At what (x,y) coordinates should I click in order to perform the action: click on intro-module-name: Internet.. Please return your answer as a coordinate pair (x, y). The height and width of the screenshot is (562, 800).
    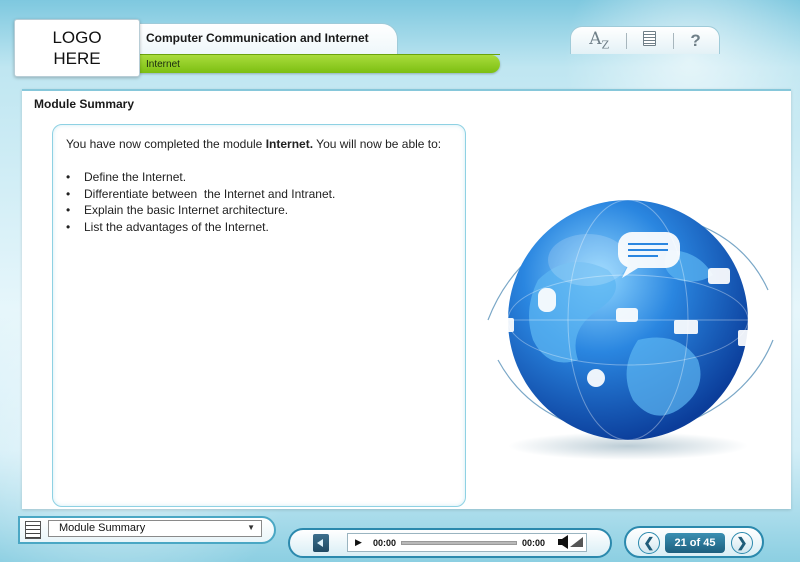
    Looking at the image, I should click on (289, 144).